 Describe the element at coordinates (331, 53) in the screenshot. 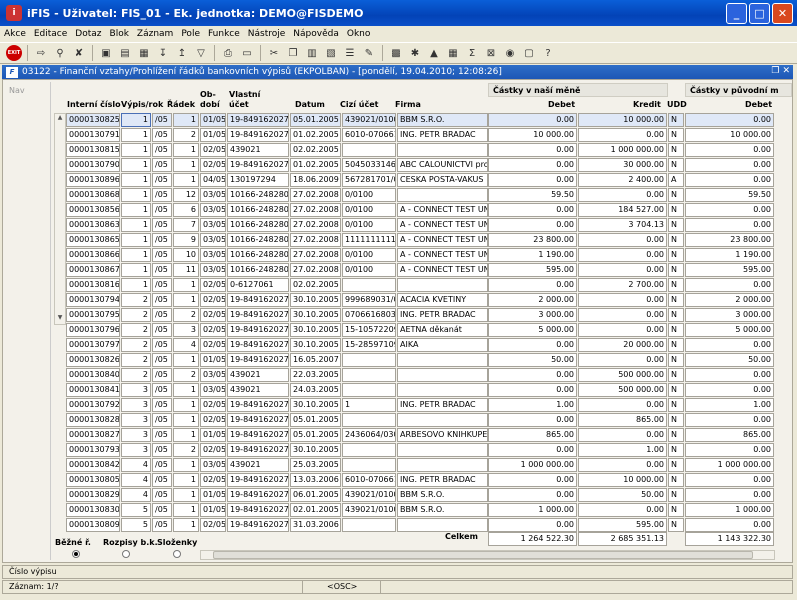

I see `duplicate-icon: ▧` at that location.